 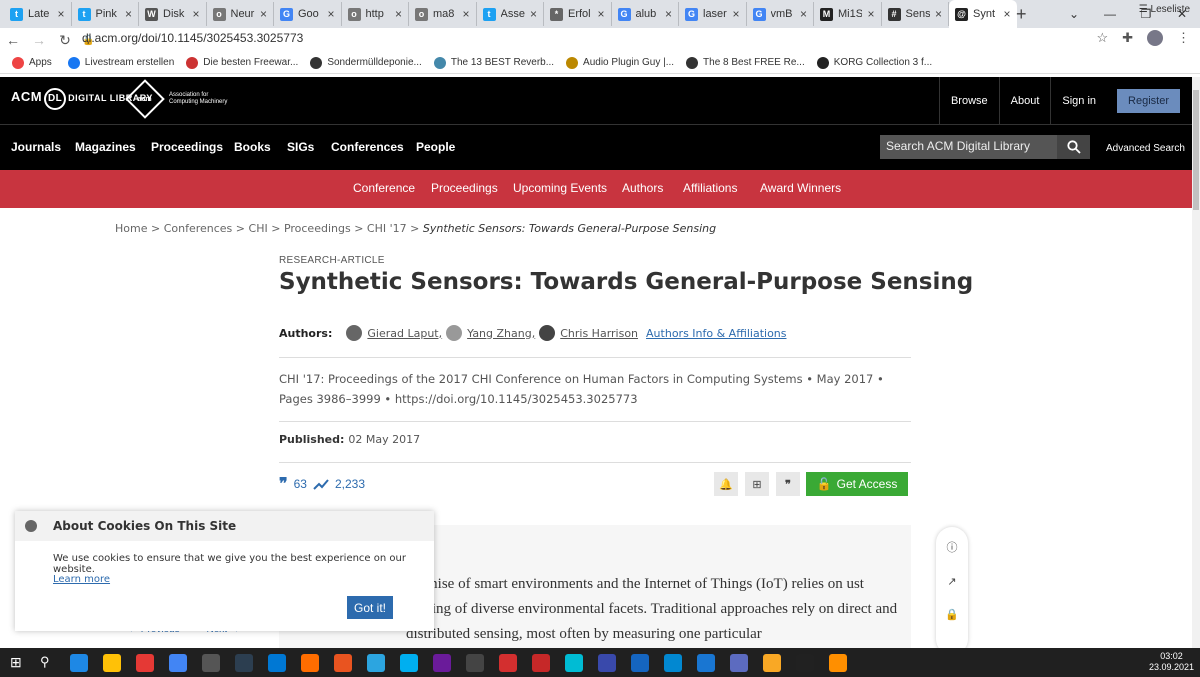 I want to click on extensions-icon: ✚, so click(x=1127, y=38).